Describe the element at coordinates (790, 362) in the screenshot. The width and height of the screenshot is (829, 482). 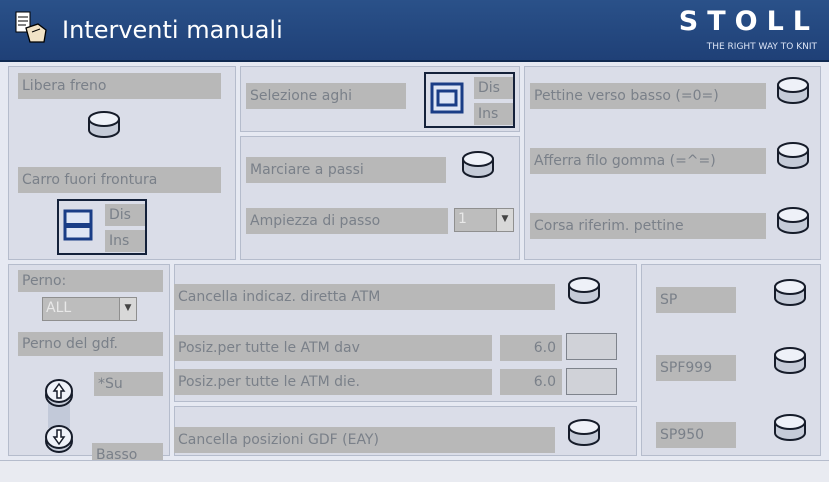
I see `spf999-button` at that location.